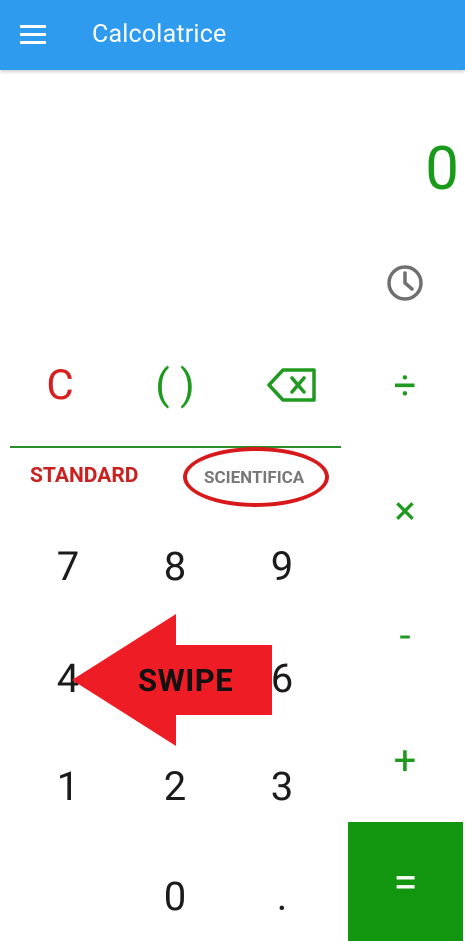  I want to click on digit-2-button: 2, so click(175, 786).